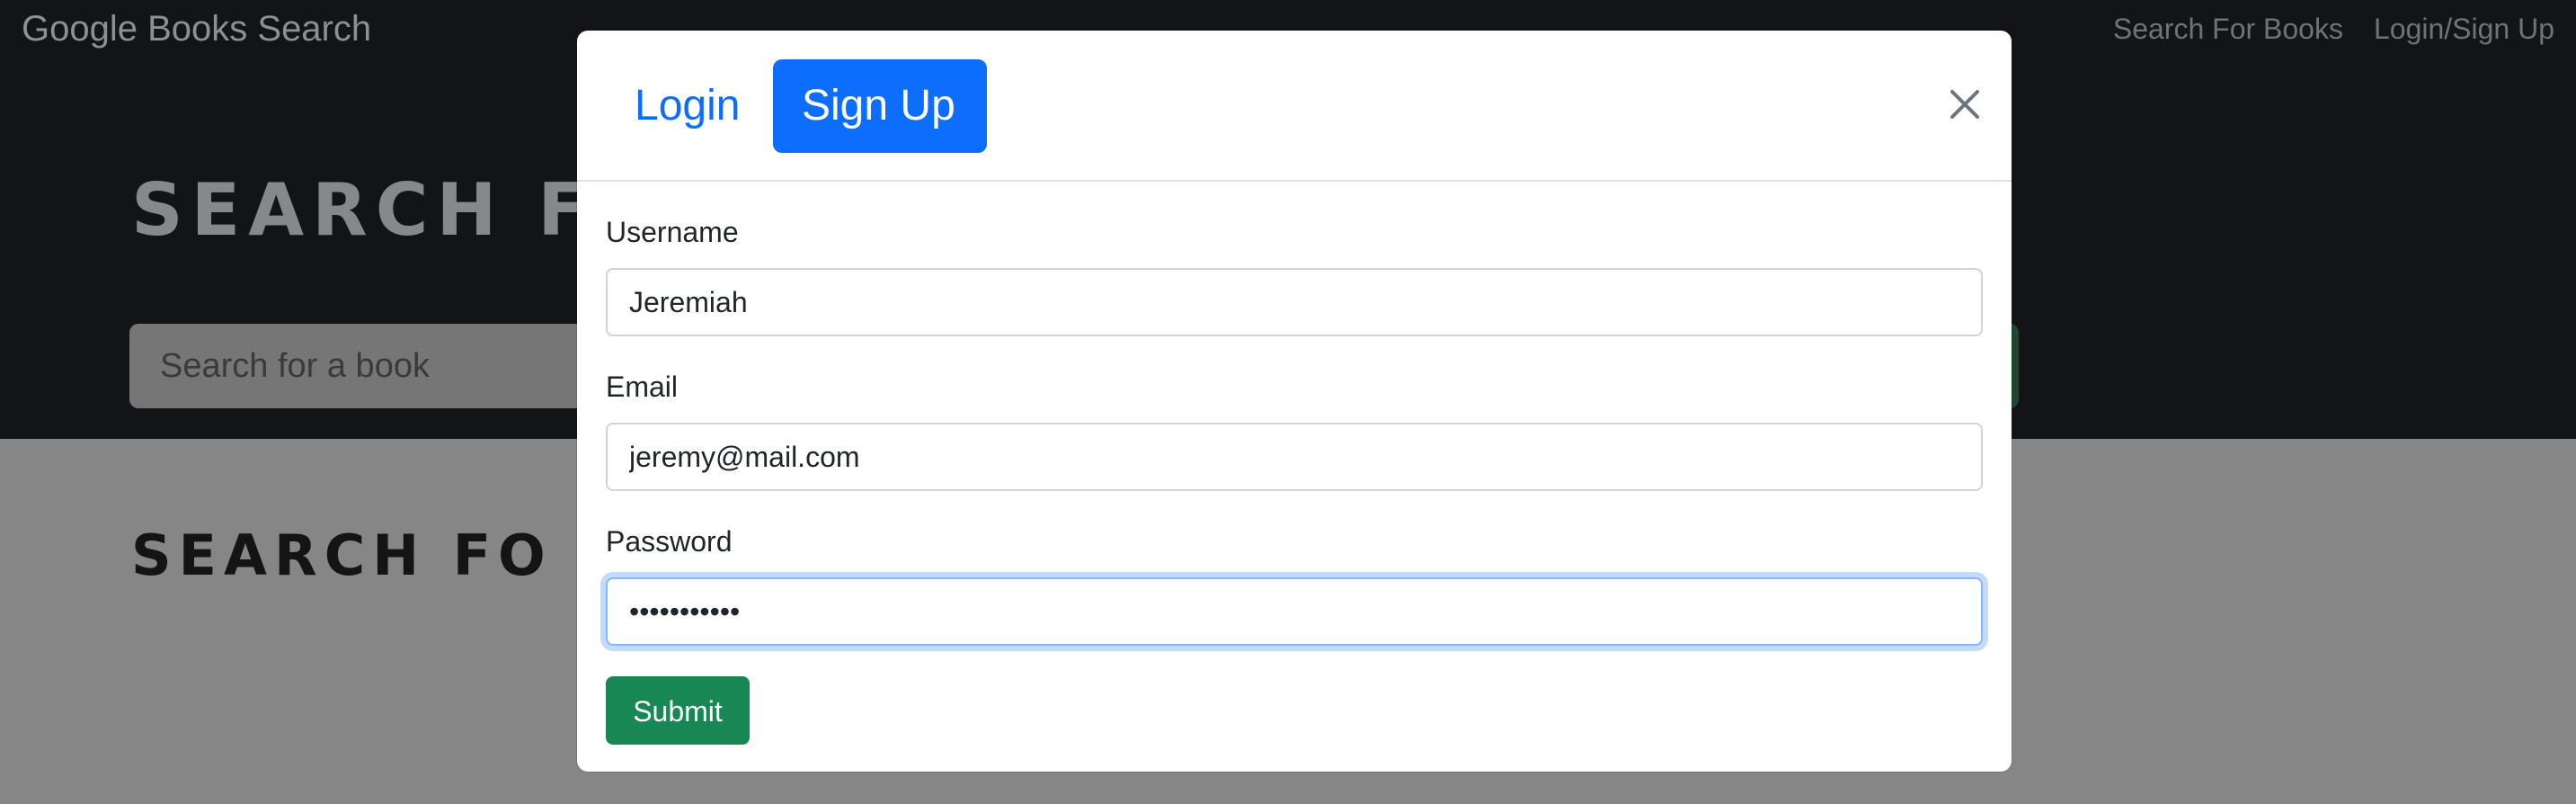  Describe the element at coordinates (1294, 302) in the screenshot. I see `username-field` at that location.